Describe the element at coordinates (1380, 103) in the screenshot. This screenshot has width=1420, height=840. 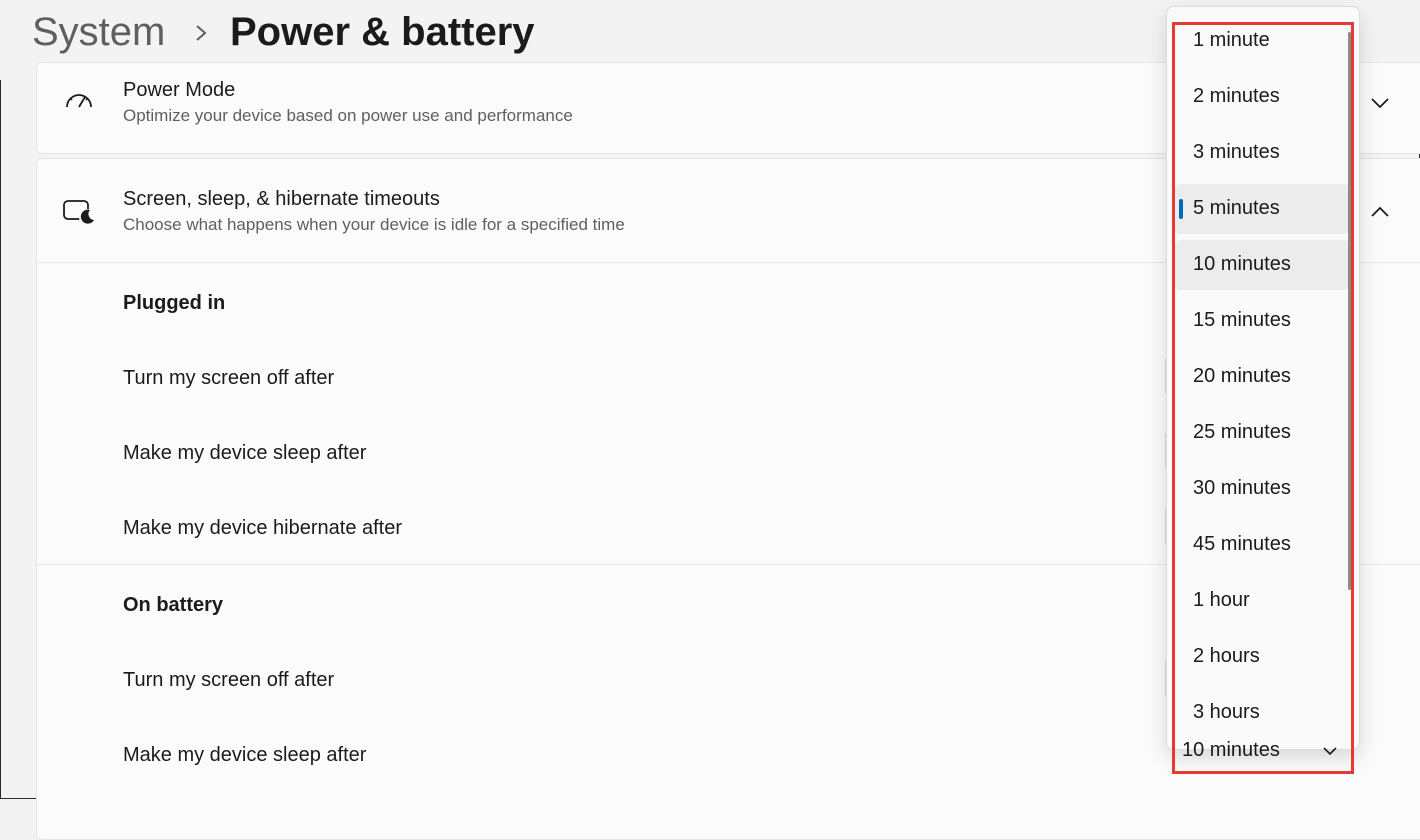
I see `chevron-down-icon` at that location.